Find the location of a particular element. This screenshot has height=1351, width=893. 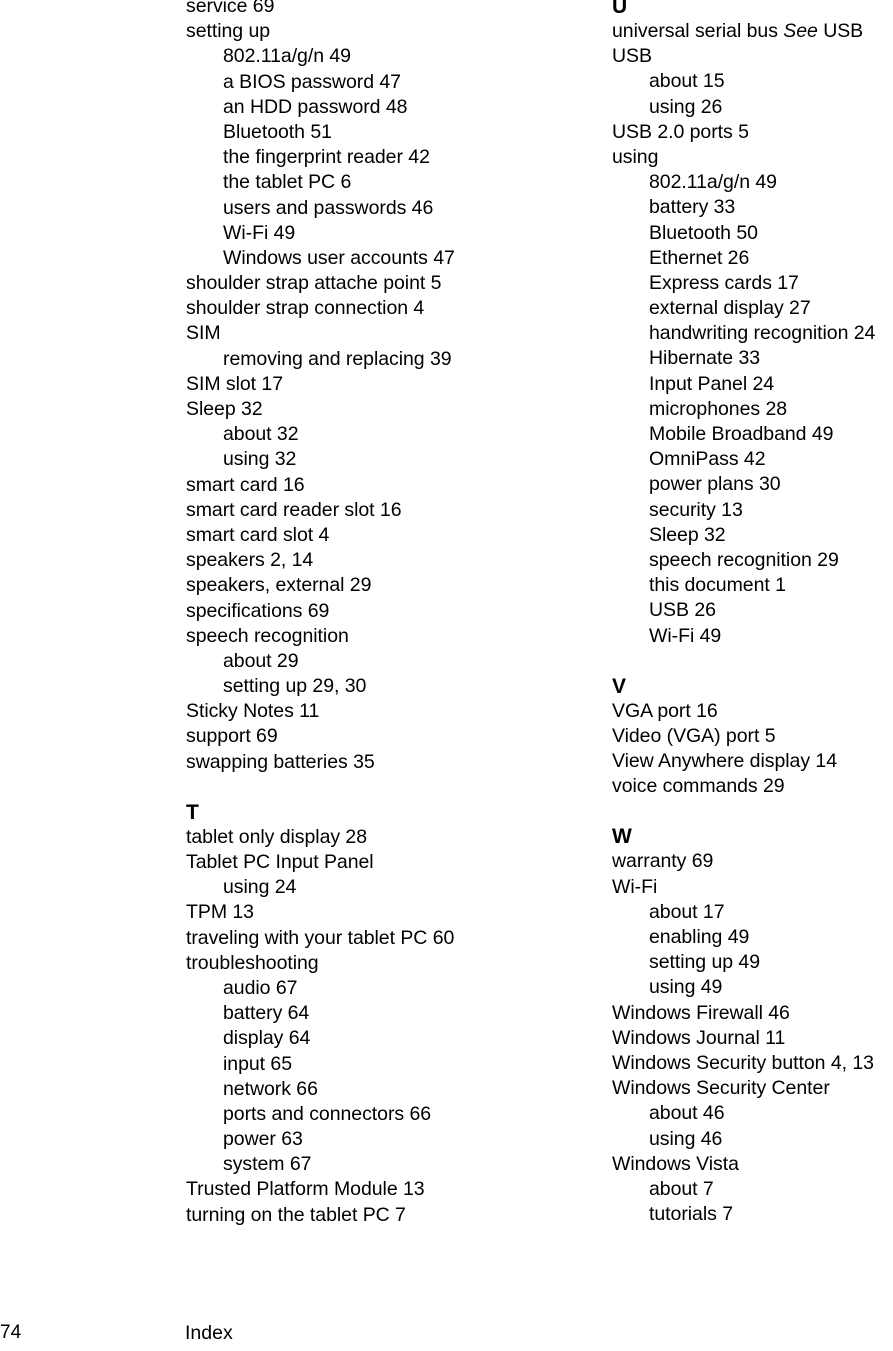

index-subentry: using 46 is located at coordinates (686, 1138).